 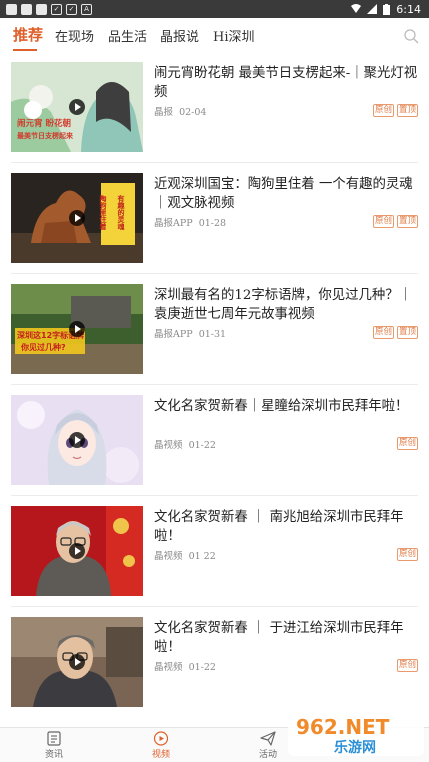 I want to click on item-title: 深圳最有名的12字标语牌，你见过几种？｜袁庚逝世七周年元故事视频, so click(x=287, y=305).